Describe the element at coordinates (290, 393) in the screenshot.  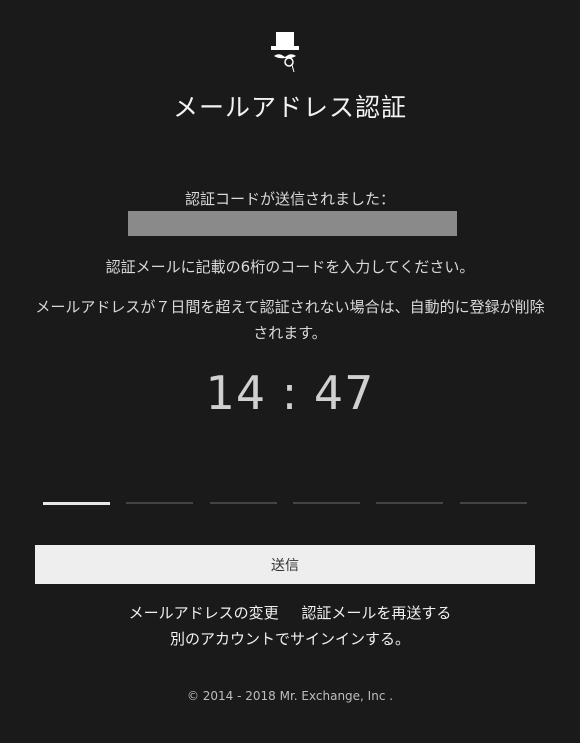
I see `countdown-timer: 14 : 47` at that location.